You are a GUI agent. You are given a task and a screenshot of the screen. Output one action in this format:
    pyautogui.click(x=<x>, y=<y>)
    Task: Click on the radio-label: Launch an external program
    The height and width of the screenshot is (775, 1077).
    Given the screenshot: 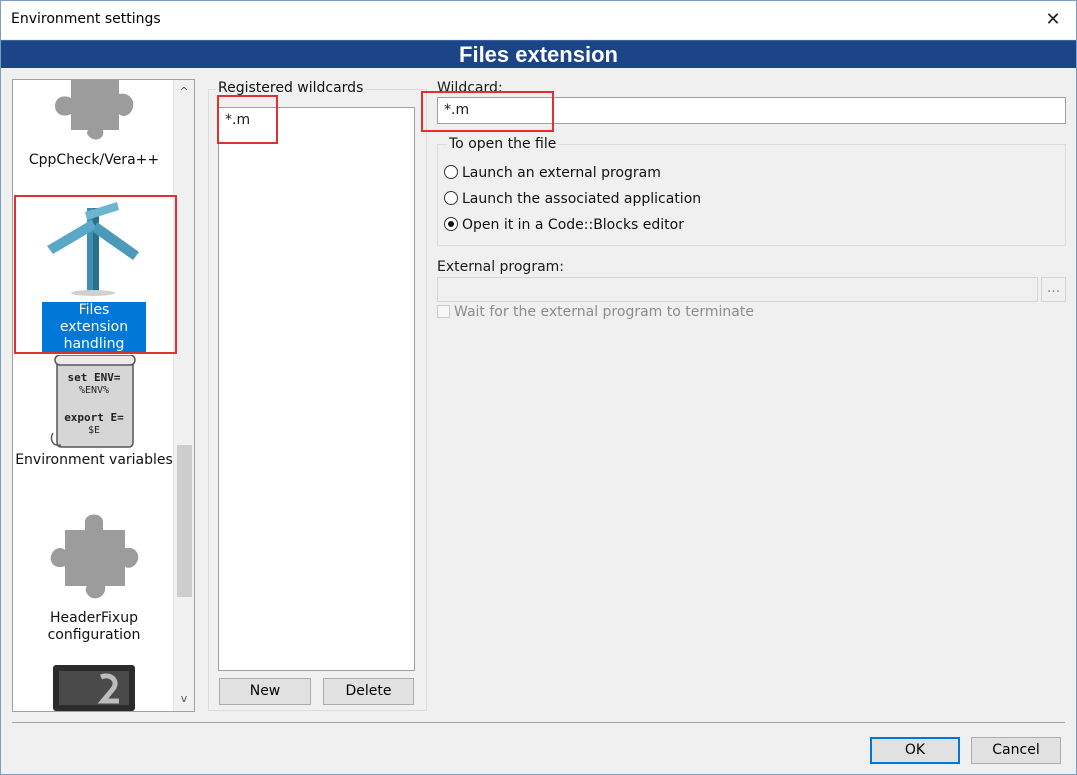 What is the action you would take?
    pyautogui.click(x=561, y=173)
    